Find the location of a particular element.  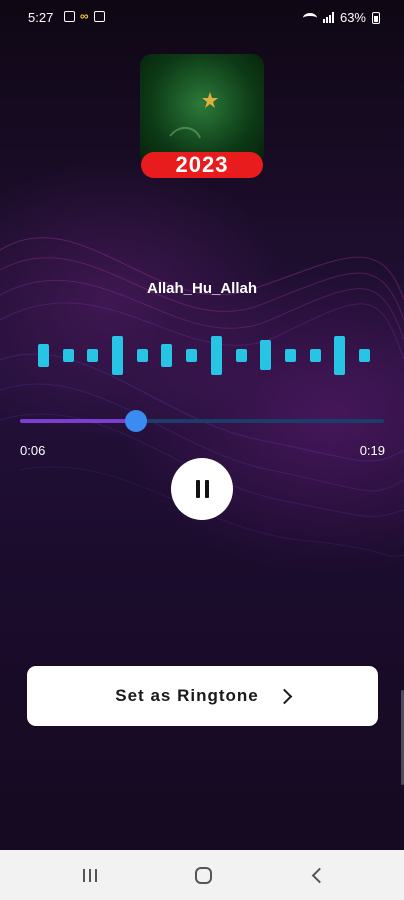

set-as-ringtone-button: Set as Ringtone is located at coordinates (202, 696).